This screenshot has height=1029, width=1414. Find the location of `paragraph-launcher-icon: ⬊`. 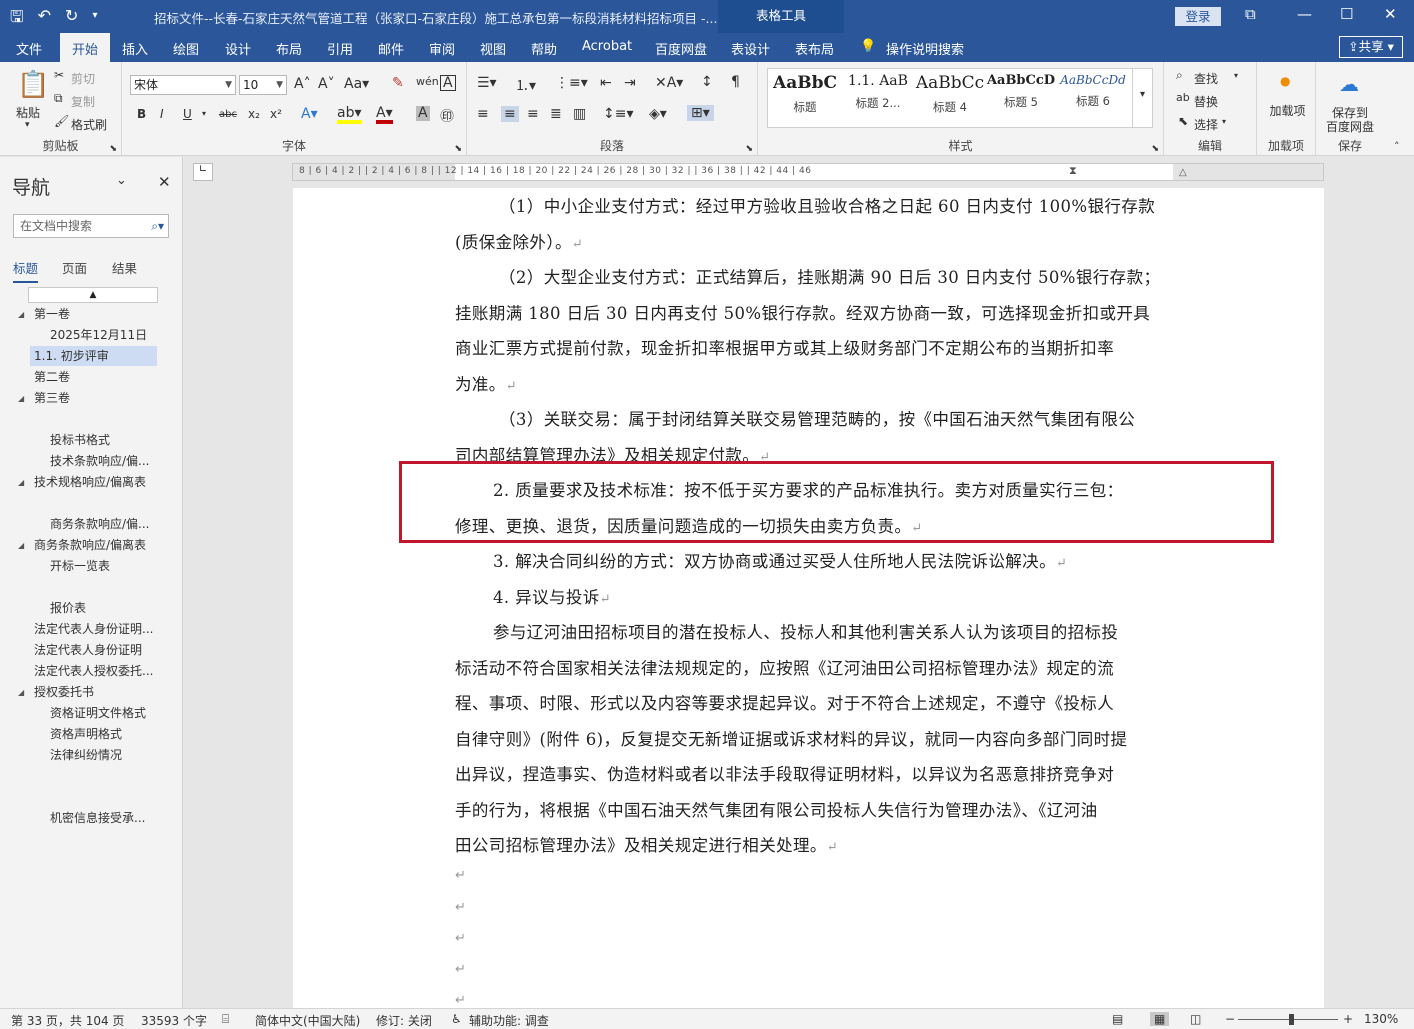

paragraph-launcher-icon: ⬊ is located at coordinates (749, 149).